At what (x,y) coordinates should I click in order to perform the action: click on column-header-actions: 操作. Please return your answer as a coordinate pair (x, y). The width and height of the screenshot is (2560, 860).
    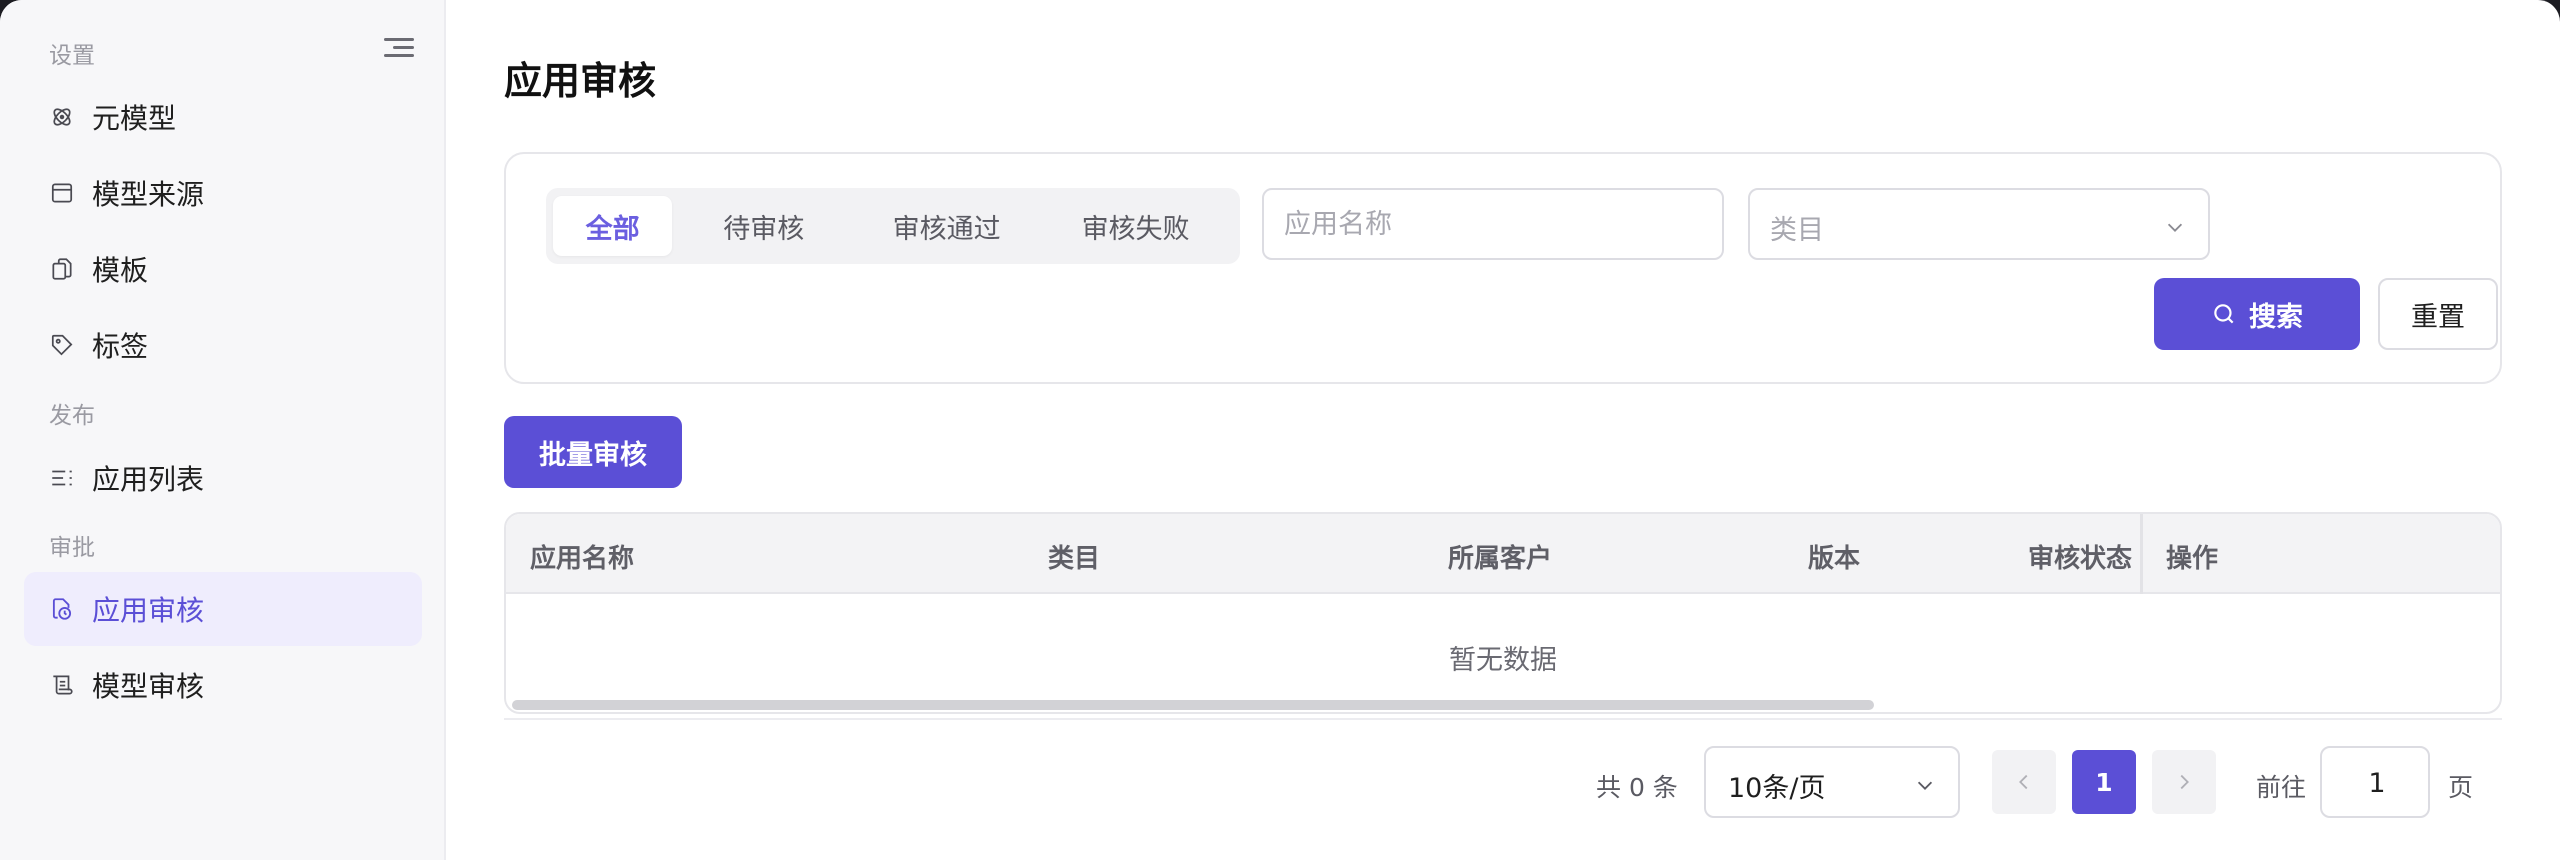
    Looking at the image, I should click on (2192, 559).